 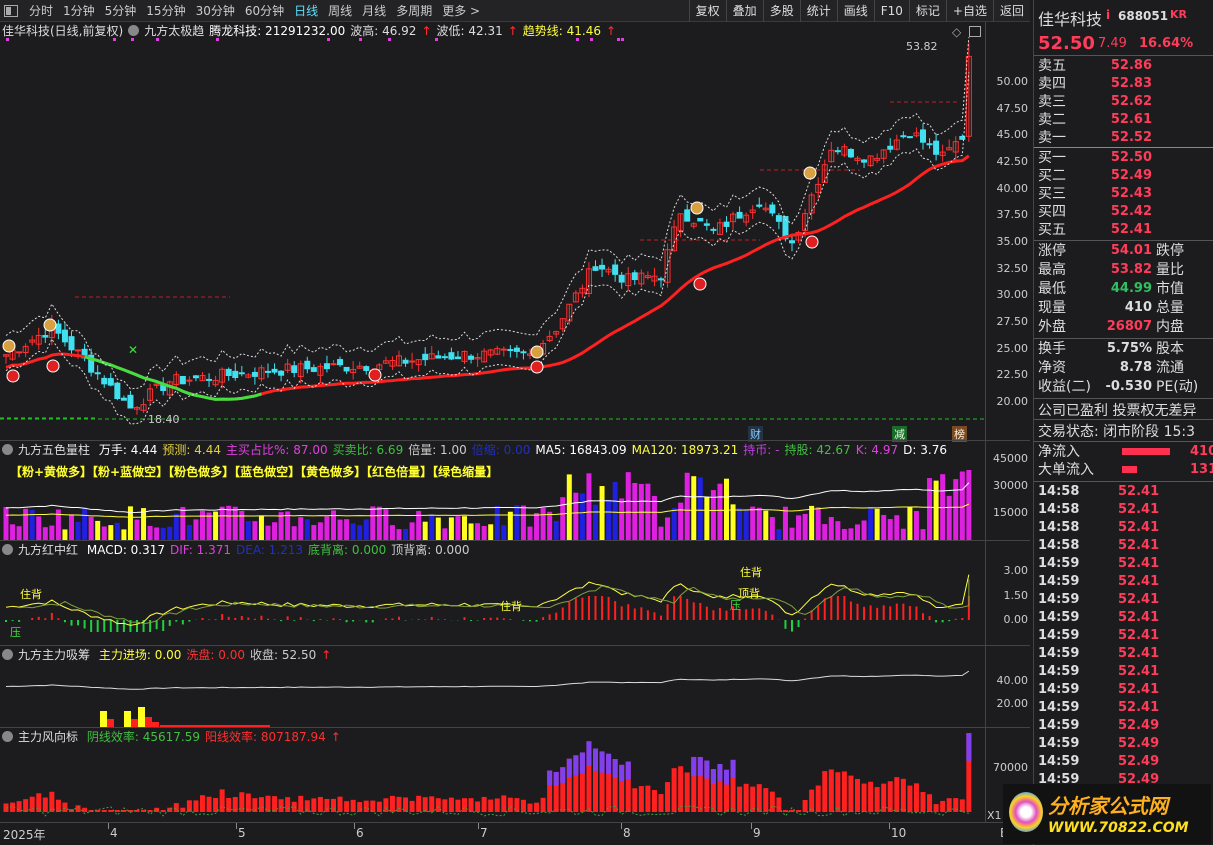 What do you see at coordinates (1125, 84) in the screenshot?
I see `ask-row: 卖四 52.83` at bounding box center [1125, 84].